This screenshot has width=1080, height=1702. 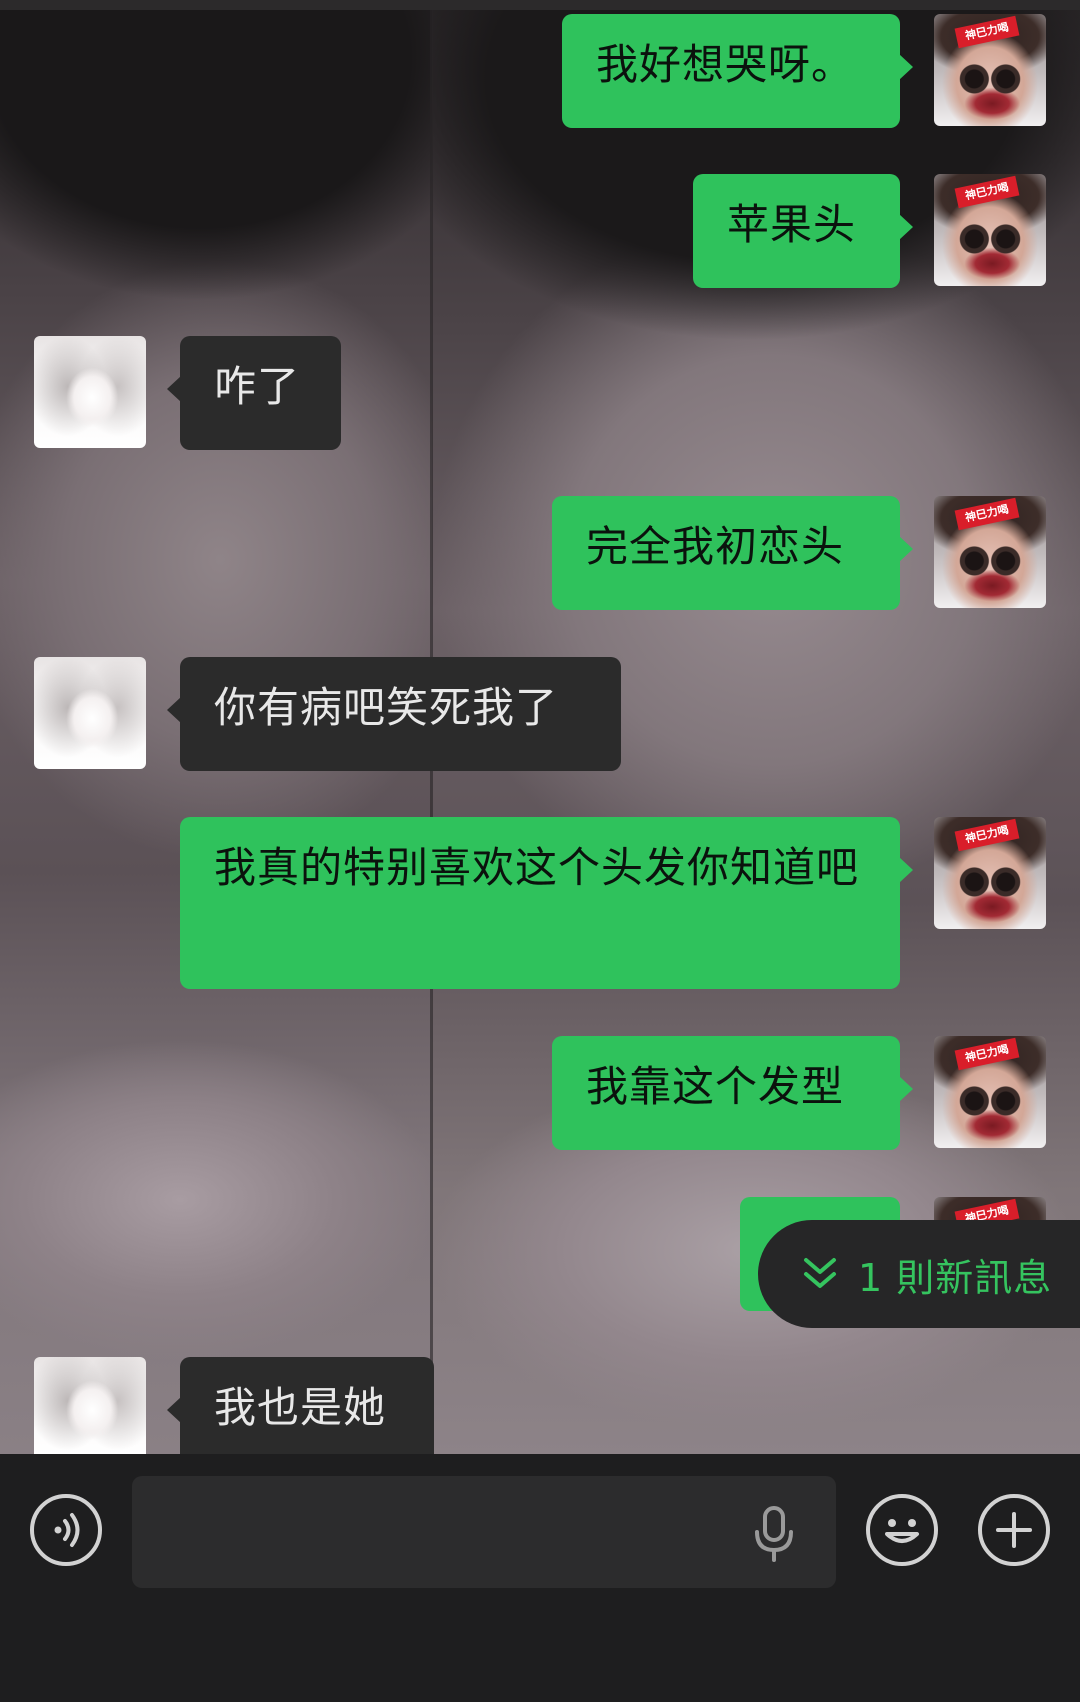 I want to click on top-edge, so click(x=540, y=5).